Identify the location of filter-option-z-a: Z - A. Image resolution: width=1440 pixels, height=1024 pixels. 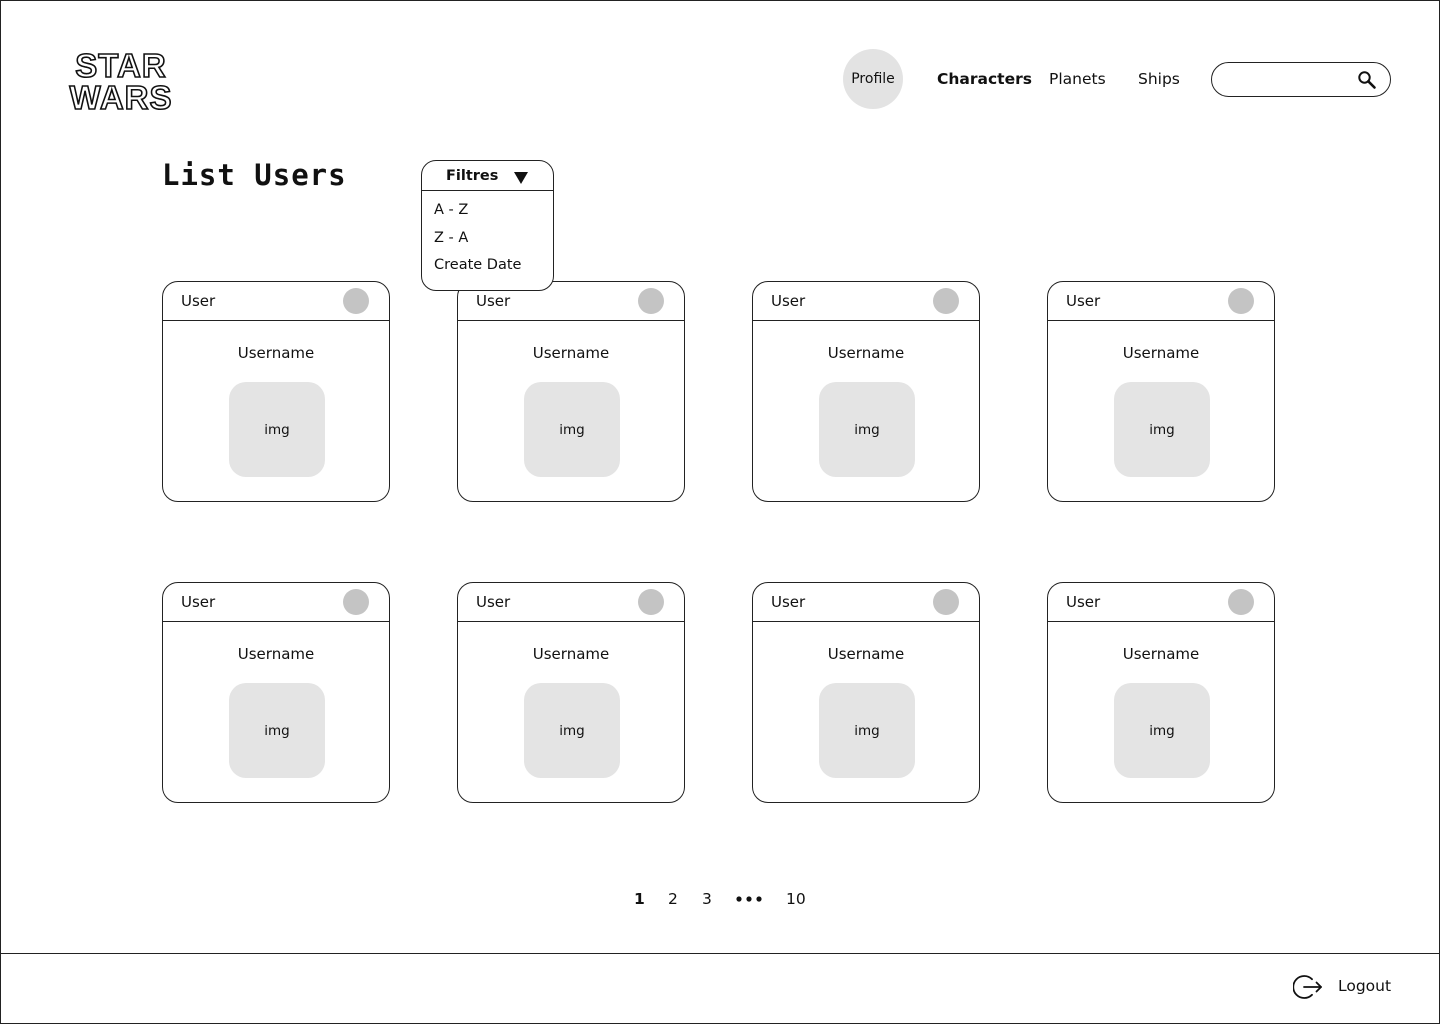
(451, 238).